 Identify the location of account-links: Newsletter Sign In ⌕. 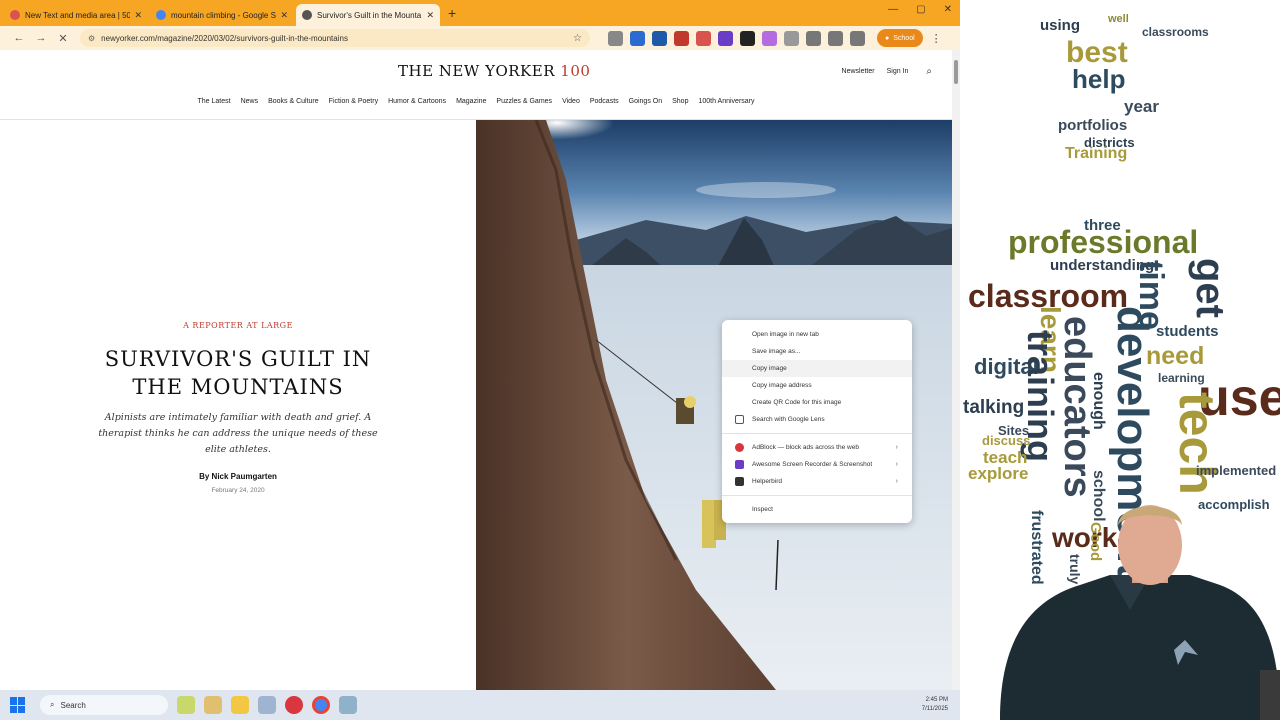
(887, 71).